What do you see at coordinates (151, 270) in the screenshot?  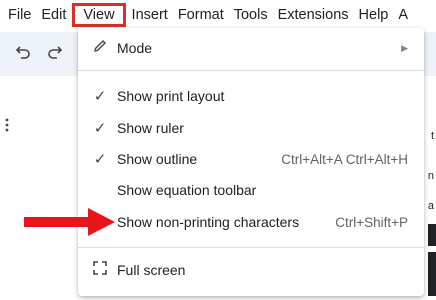 I see `menu-item-label: Full screen` at bounding box center [151, 270].